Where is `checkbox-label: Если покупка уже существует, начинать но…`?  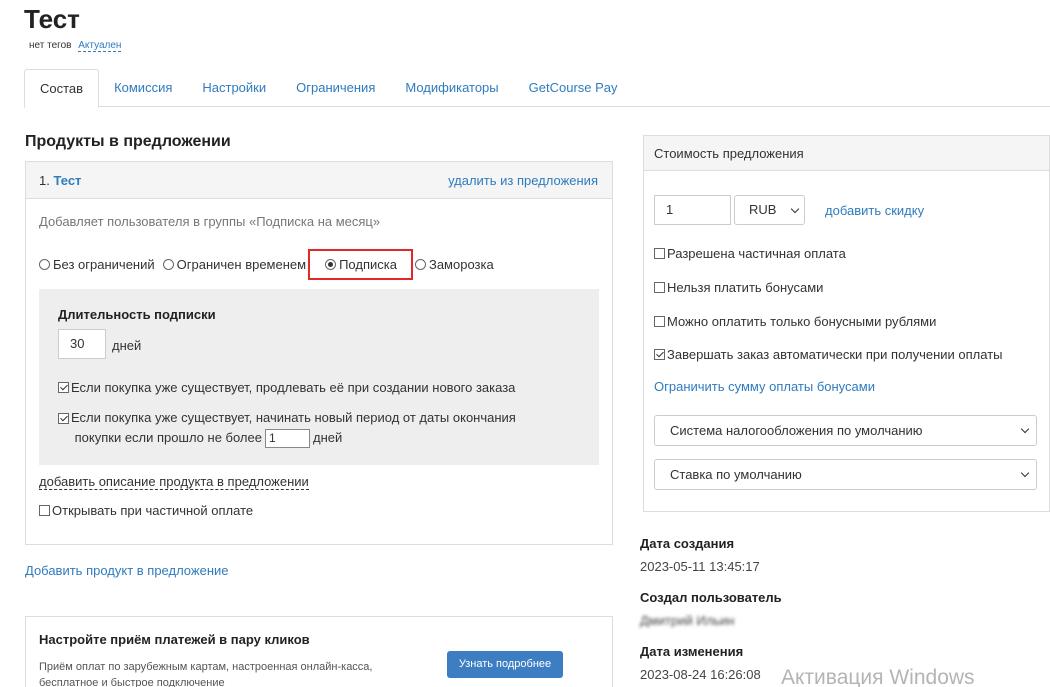
checkbox-label: Если покупка уже существует, начинать но… is located at coordinates (293, 428).